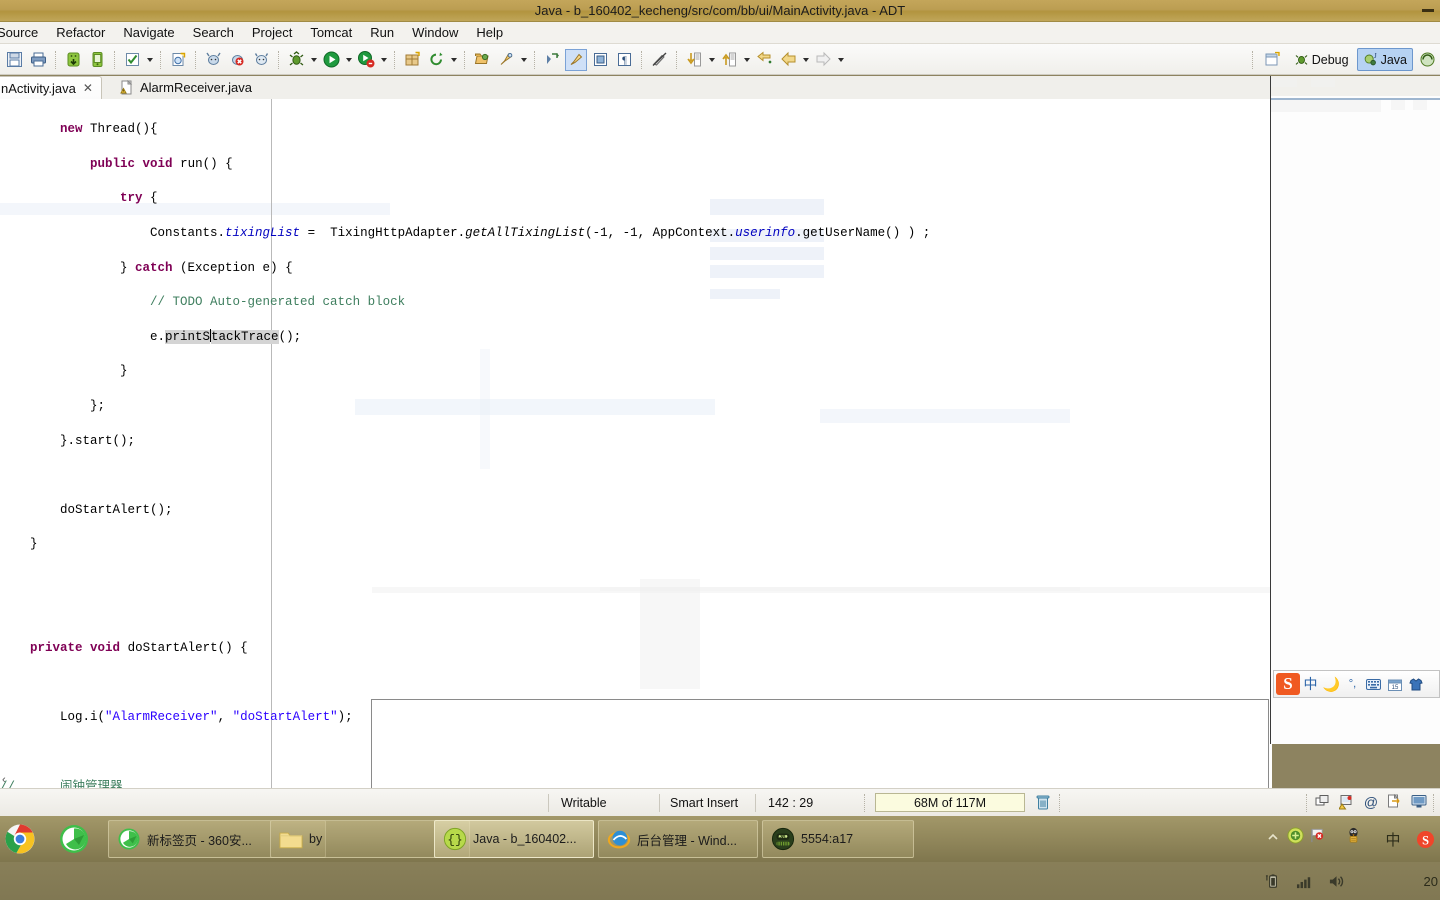 Image resolution: width=1440 pixels, height=900 pixels. I want to click on taskbar-button-emulator: AND 5554:a17, so click(838, 839).